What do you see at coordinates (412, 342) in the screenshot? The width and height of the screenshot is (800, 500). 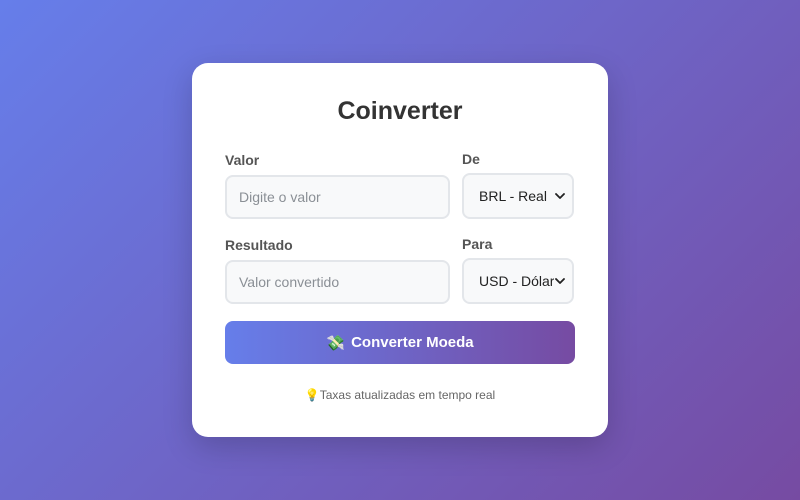 I see `convert-button-label: Converter Moeda` at bounding box center [412, 342].